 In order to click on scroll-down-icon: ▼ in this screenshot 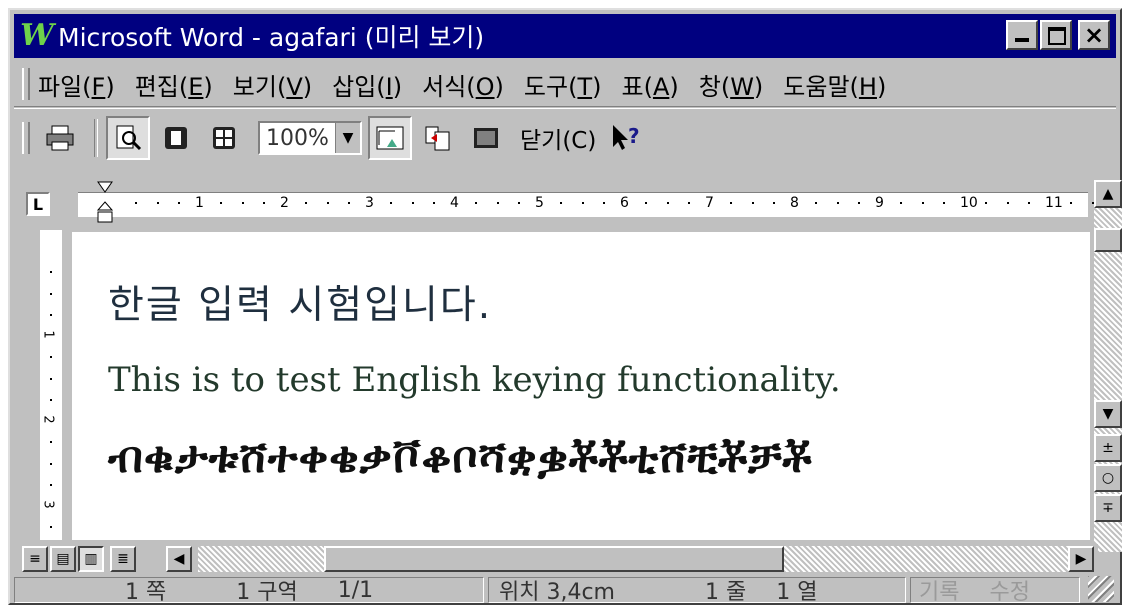, I will do `click(1108, 414)`.